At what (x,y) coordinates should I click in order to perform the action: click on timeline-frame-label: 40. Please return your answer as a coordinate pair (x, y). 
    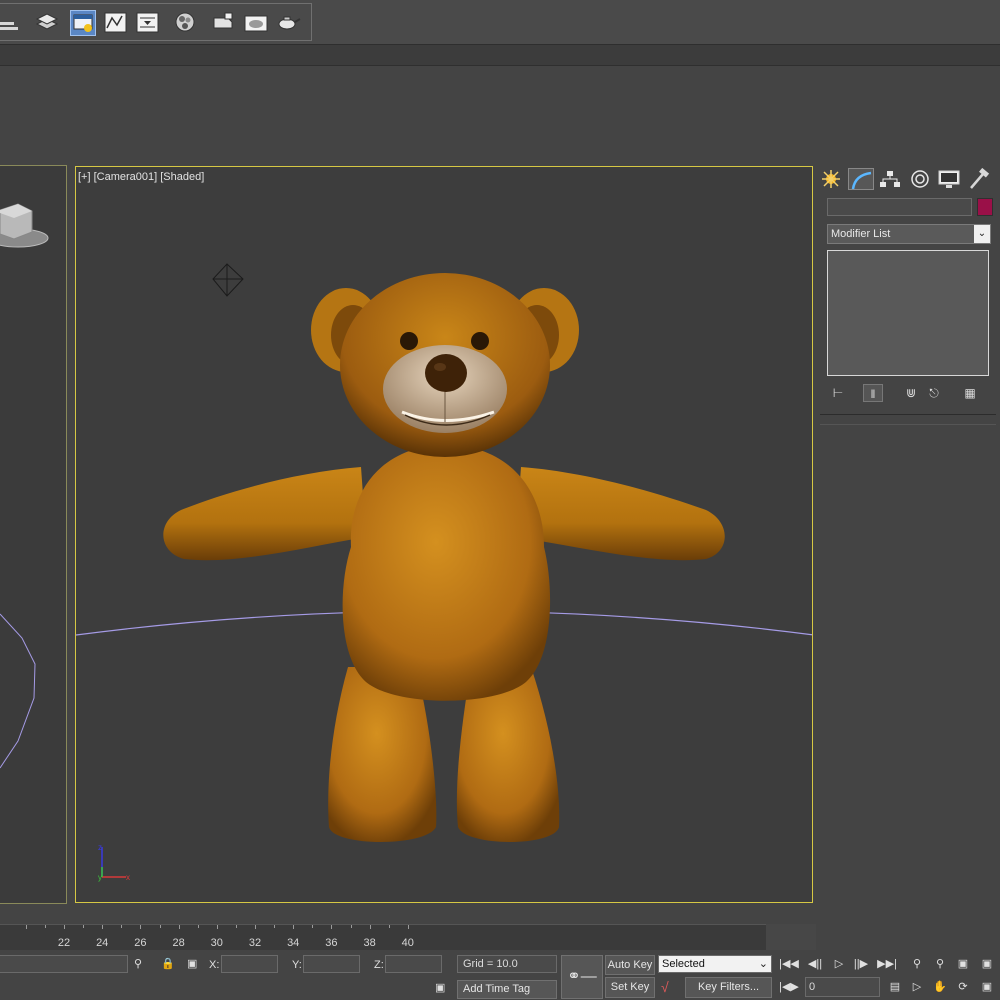
    Looking at the image, I should click on (407, 943).